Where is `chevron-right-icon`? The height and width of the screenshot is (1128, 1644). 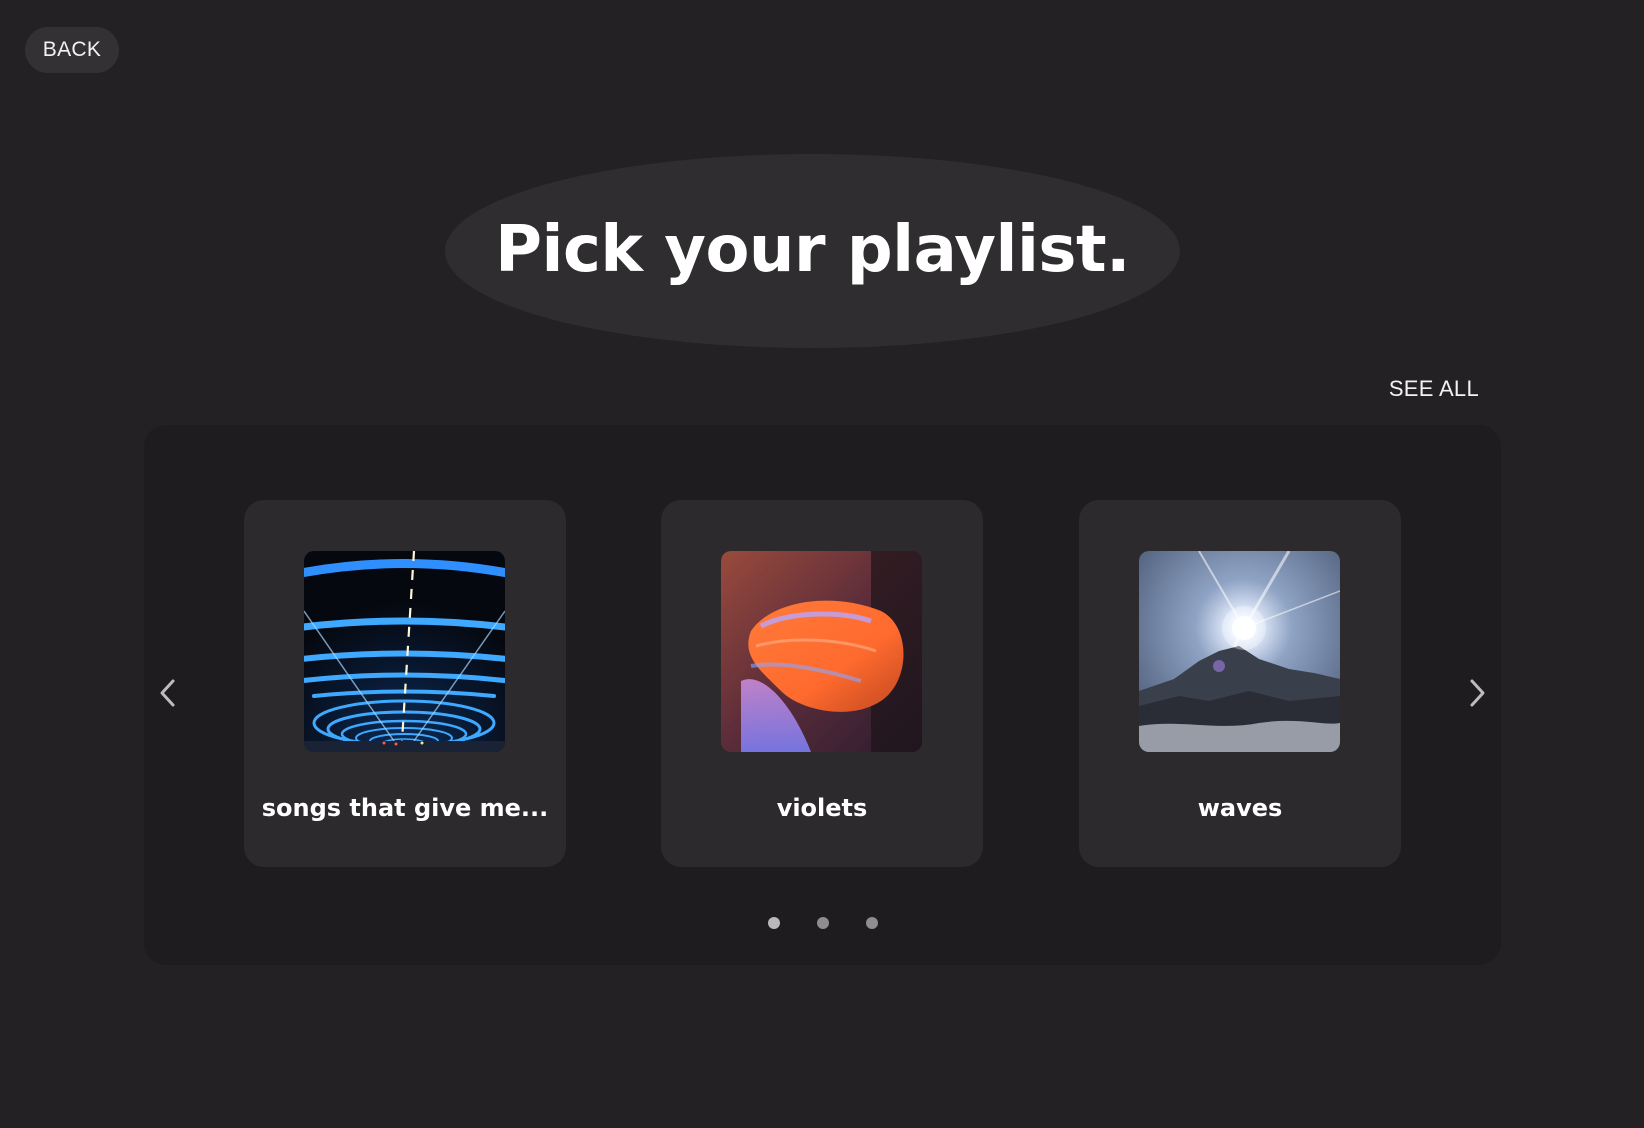
chevron-right-icon is located at coordinates (1477, 693).